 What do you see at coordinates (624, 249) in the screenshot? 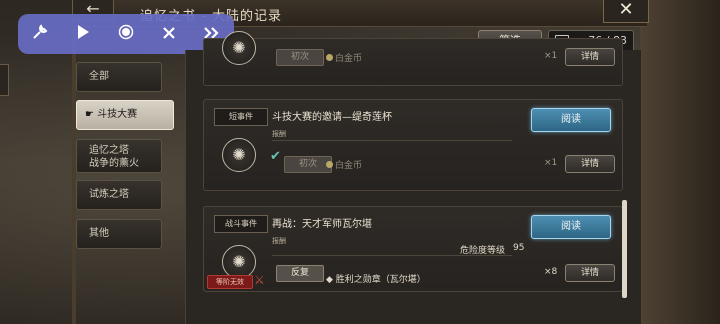
I see `scrollbar` at bounding box center [624, 249].